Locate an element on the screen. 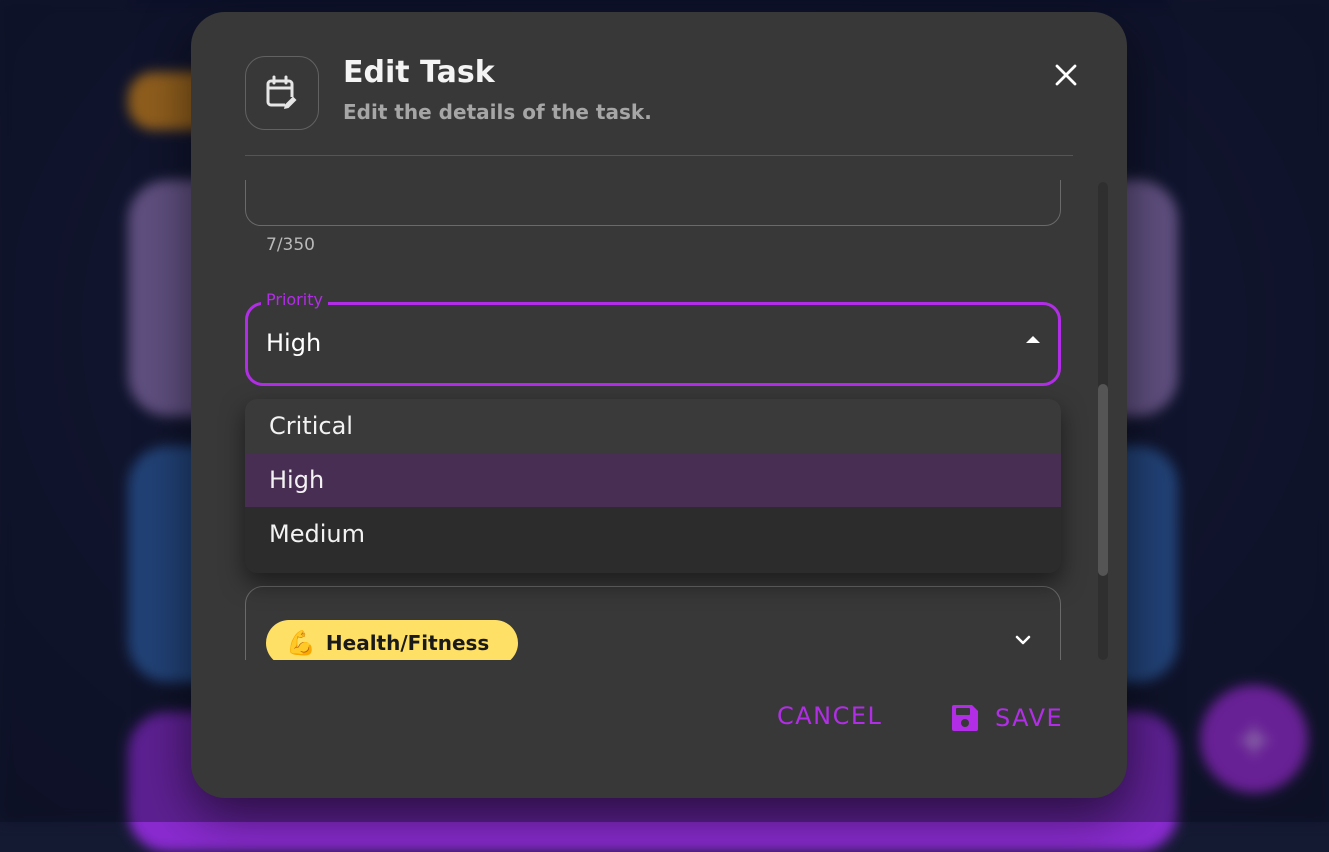  header-divider is located at coordinates (659, 155).